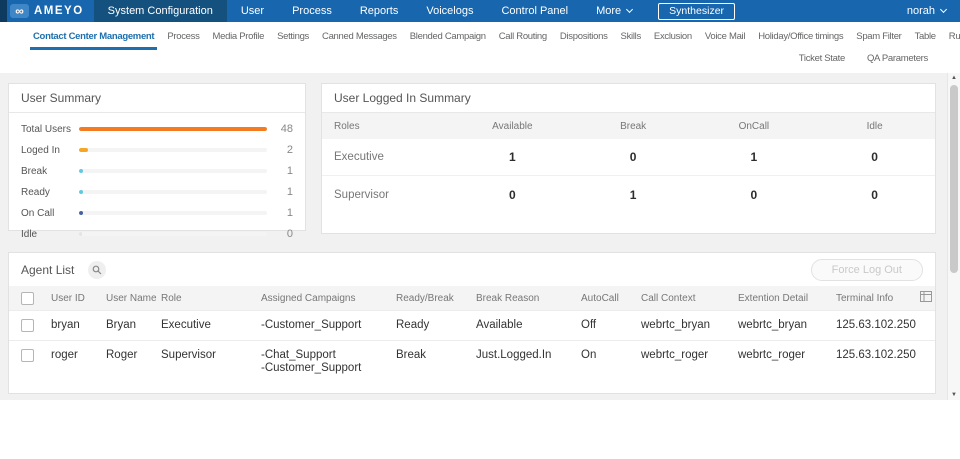 Image resolution: width=960 pixels, height=459 pixels. I want to click on tab-process: Process, so click(183, 39).